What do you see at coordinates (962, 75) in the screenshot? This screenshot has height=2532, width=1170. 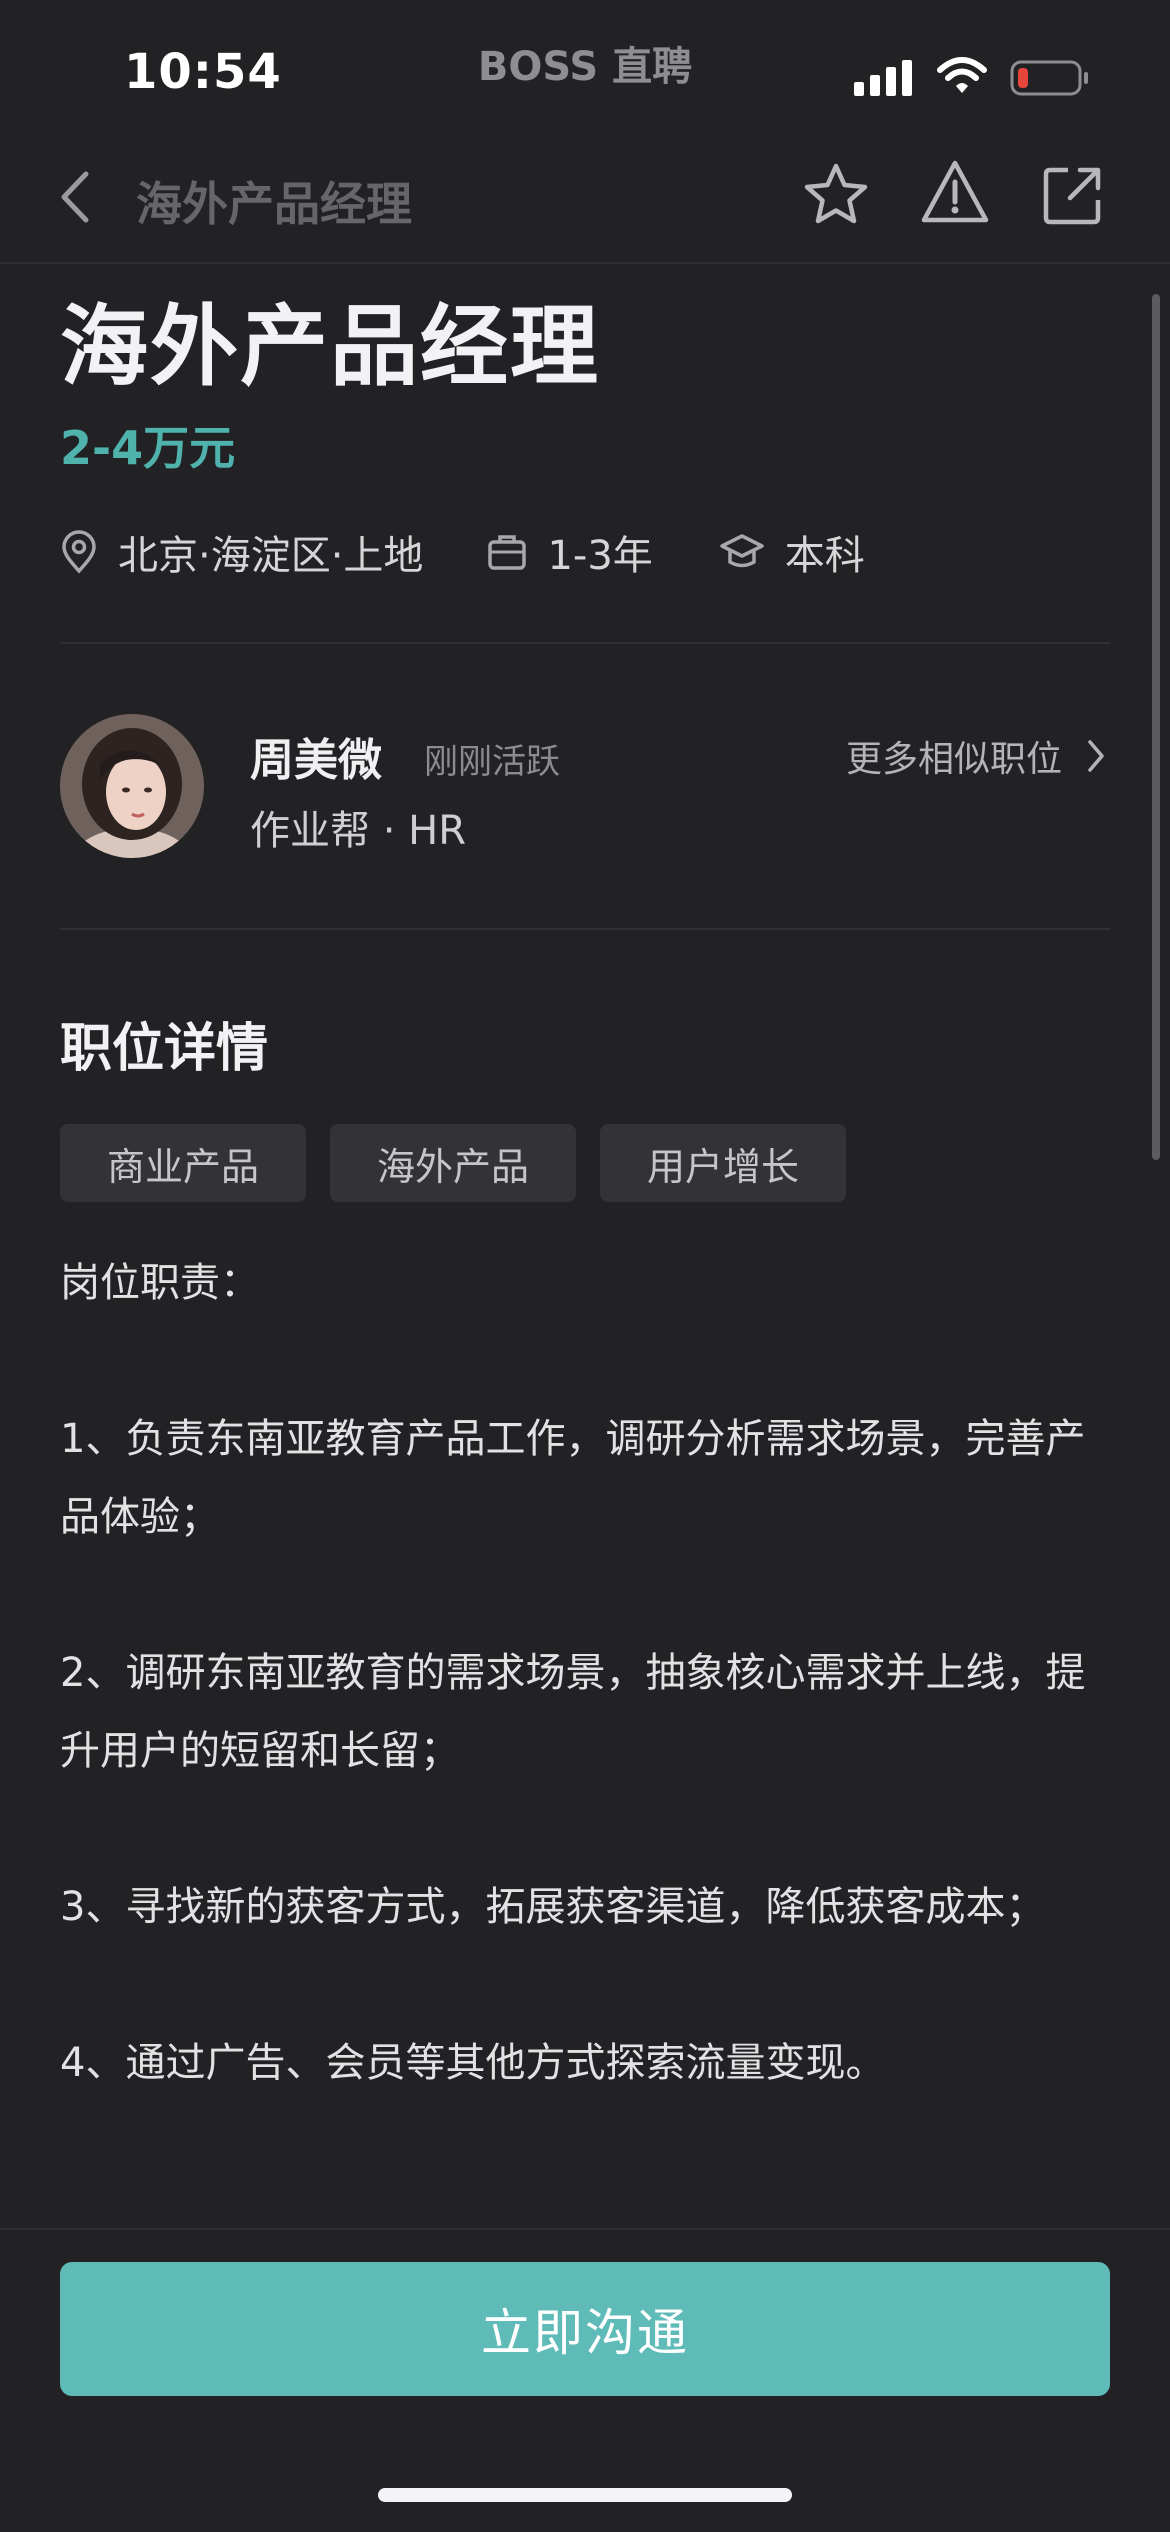 I see `wifi-icon` at bounding box center [962, 75].